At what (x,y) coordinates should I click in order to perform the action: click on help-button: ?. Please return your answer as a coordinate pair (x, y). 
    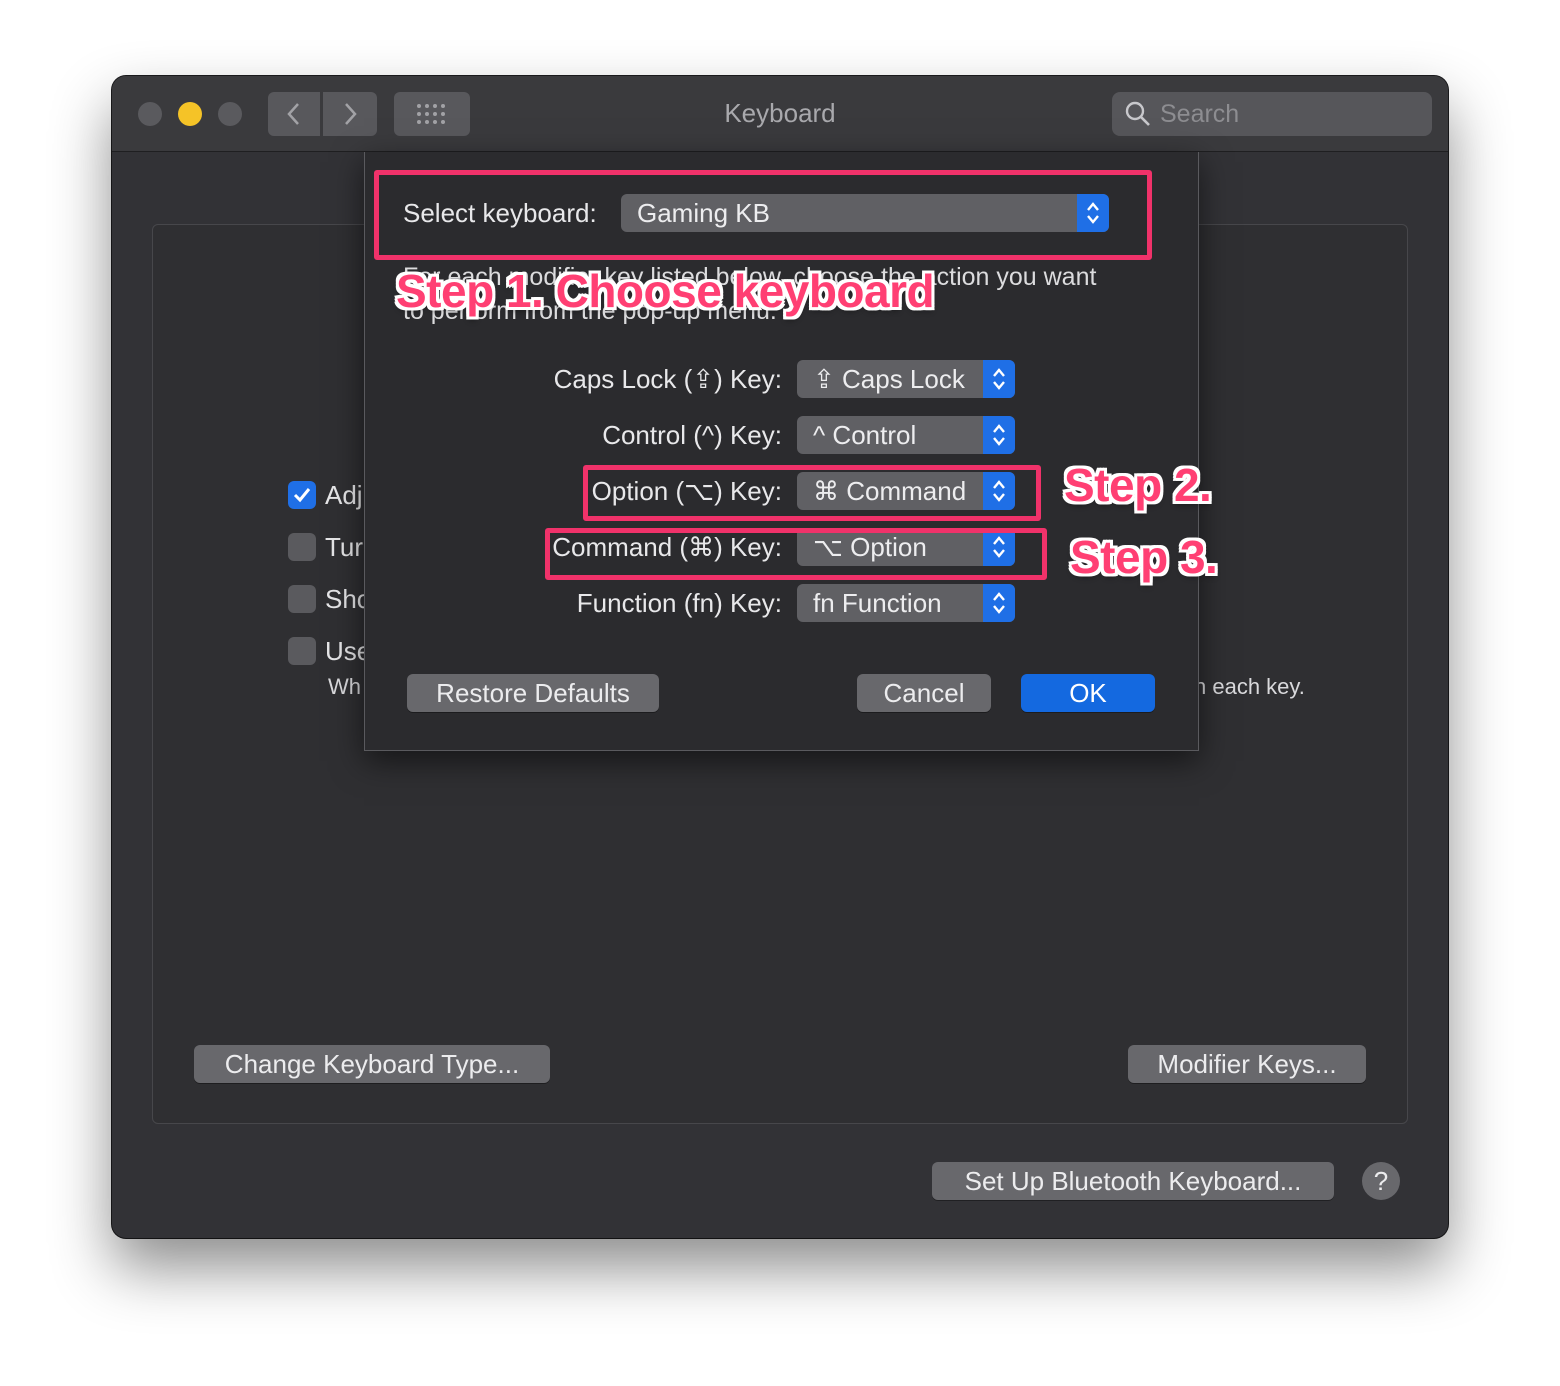
    Looking at the image, I should click on (1381, 1181).